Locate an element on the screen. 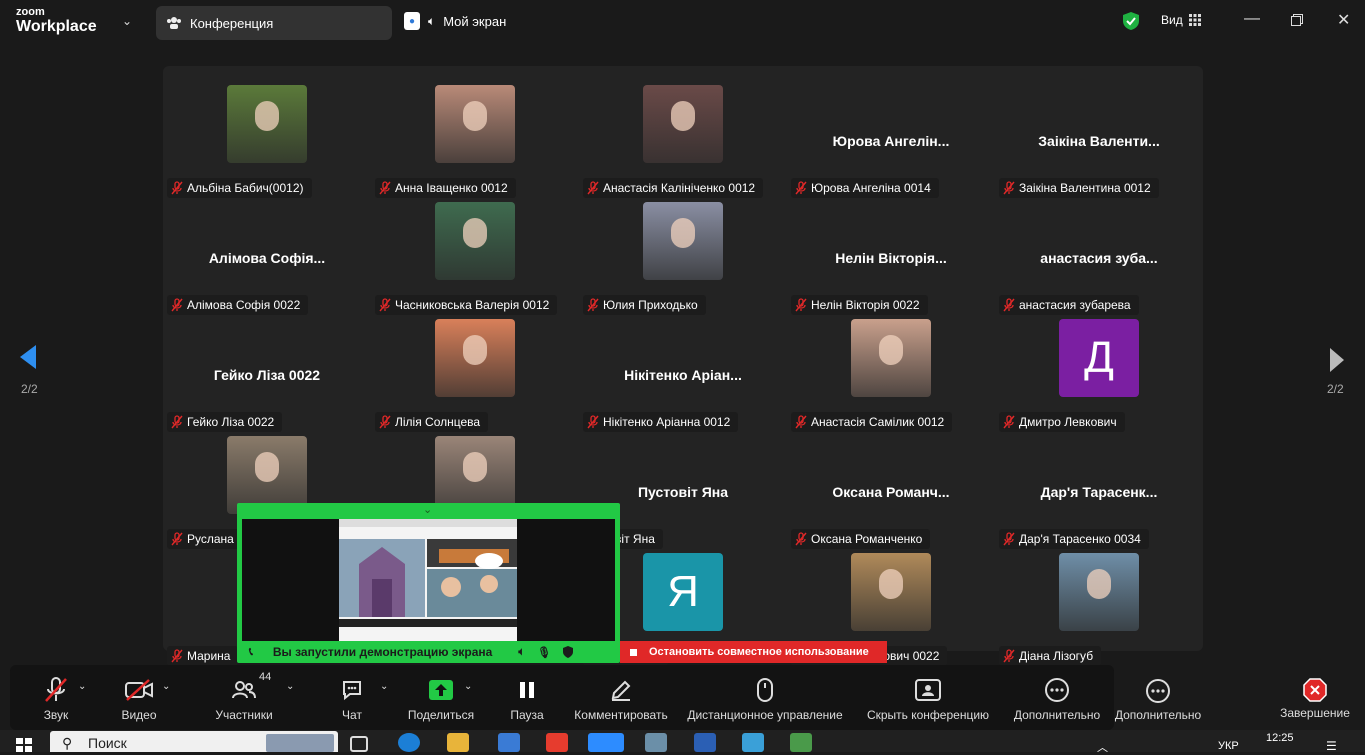 The image size is (1365, 755). participant-tile: Юрова Ангелін... Юрова Ангеліна 0014 is located at coordinates (891, 141).